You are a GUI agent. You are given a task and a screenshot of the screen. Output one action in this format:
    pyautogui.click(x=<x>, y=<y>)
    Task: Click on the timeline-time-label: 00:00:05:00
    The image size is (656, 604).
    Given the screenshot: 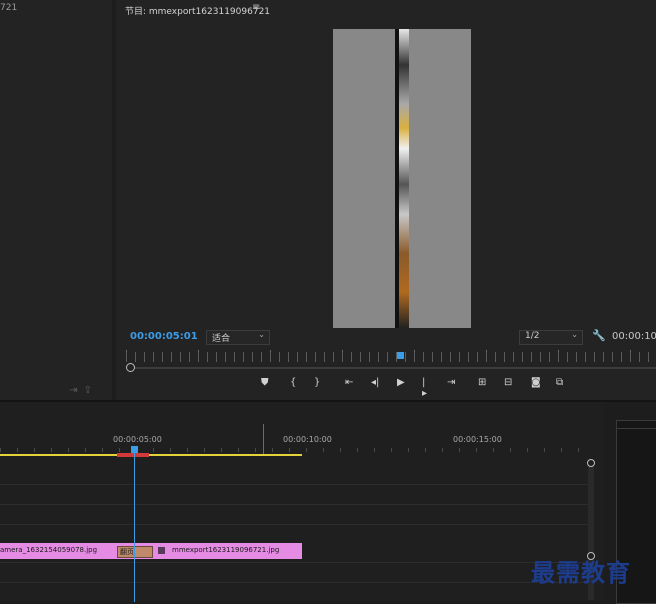 What is the action you would take?
    pyautogui.click(x=137, y=439)
    